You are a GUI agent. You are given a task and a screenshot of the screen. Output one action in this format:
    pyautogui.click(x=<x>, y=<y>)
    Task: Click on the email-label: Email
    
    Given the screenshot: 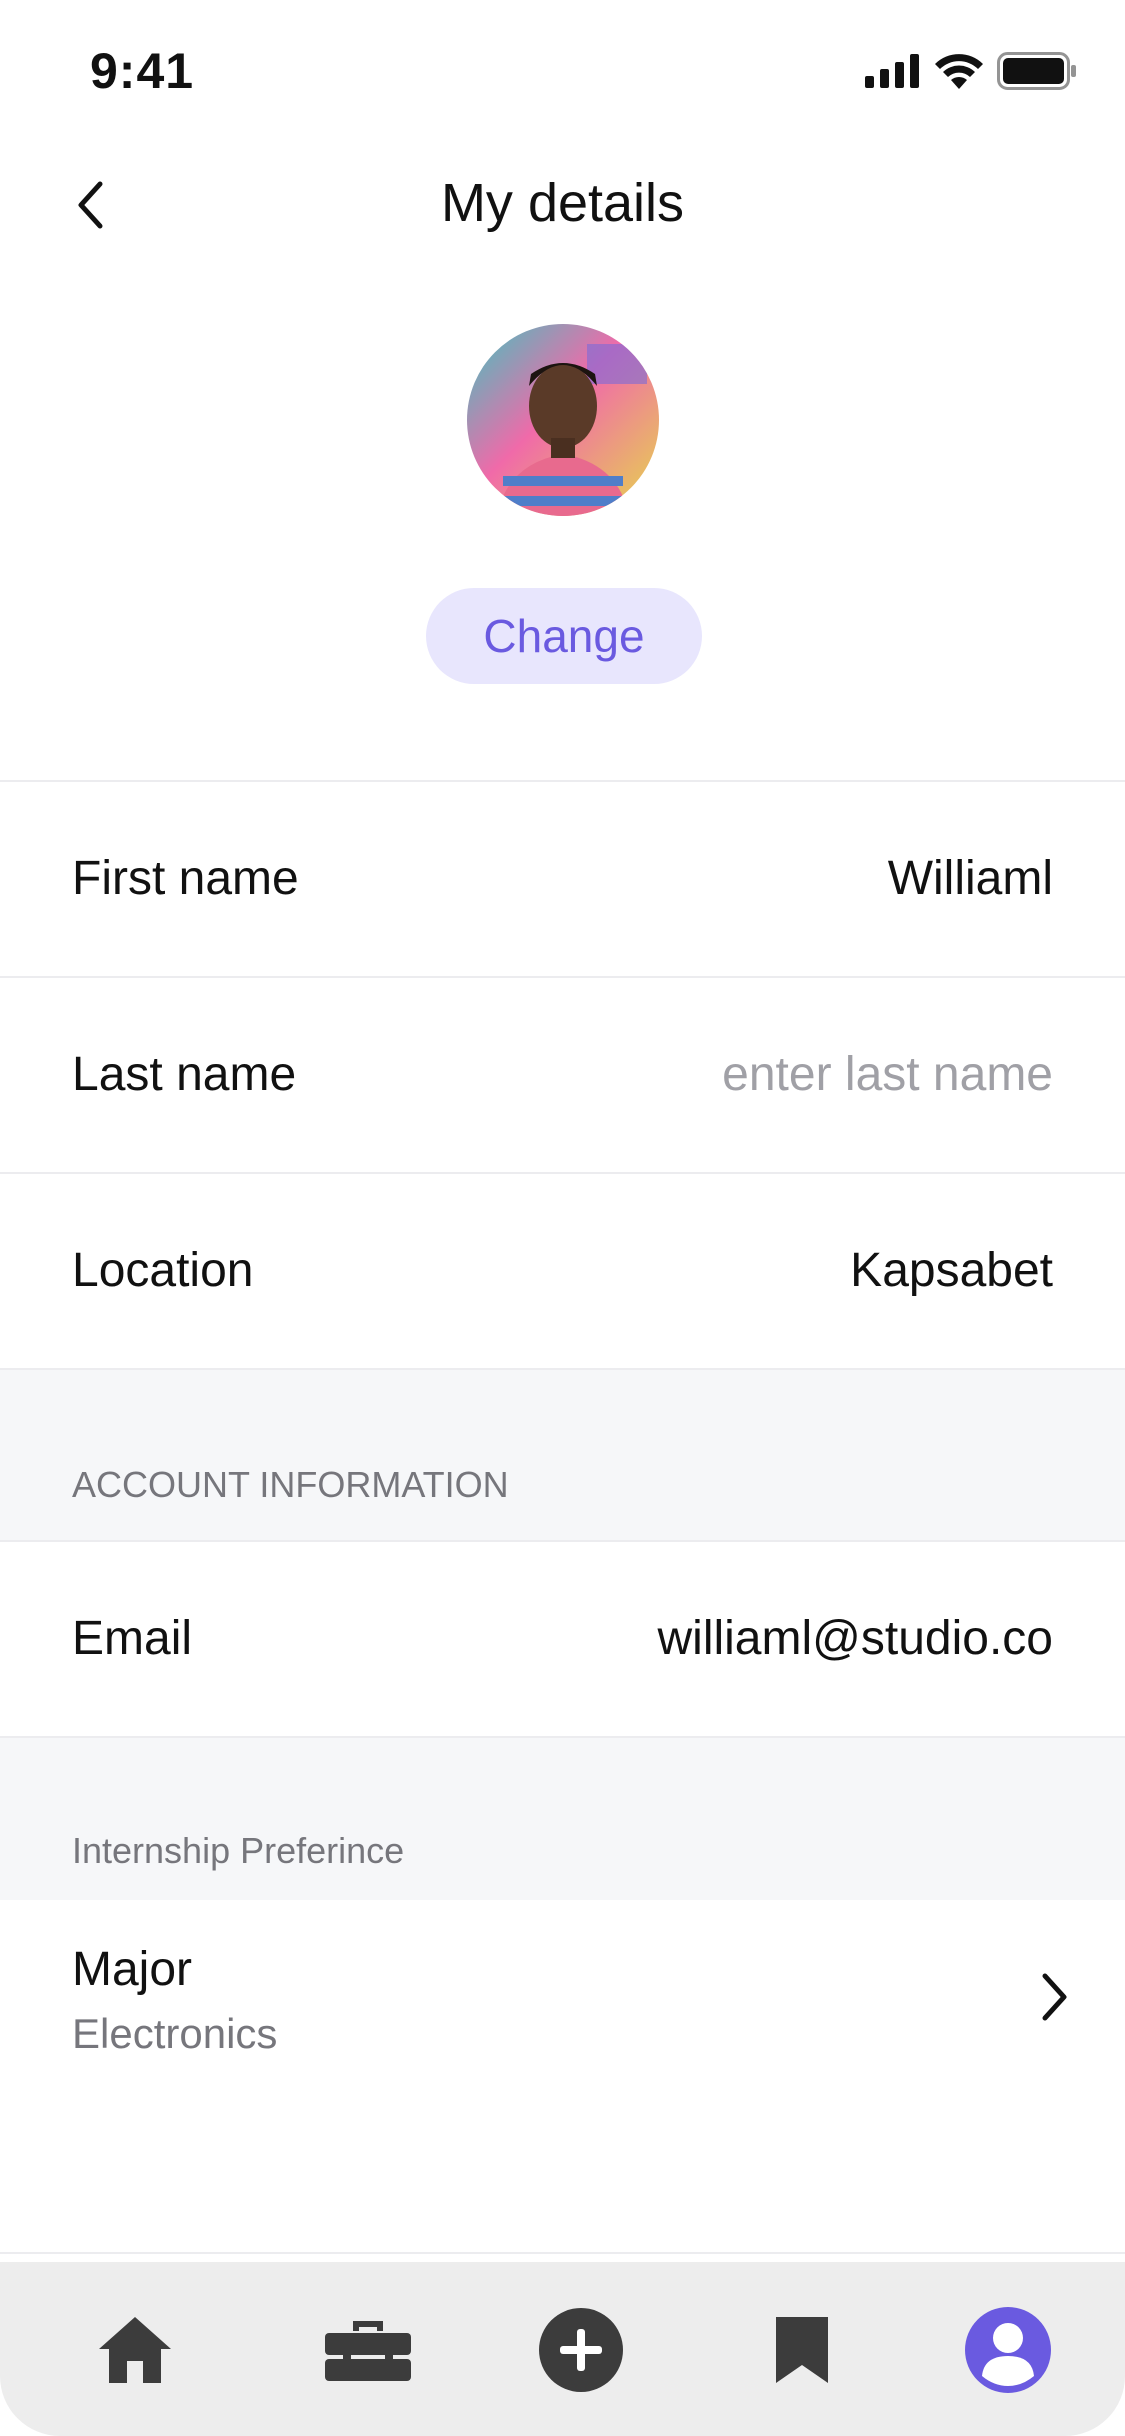 What is the action you would take?
    pyautogui.click(x=132, y=1638)
    